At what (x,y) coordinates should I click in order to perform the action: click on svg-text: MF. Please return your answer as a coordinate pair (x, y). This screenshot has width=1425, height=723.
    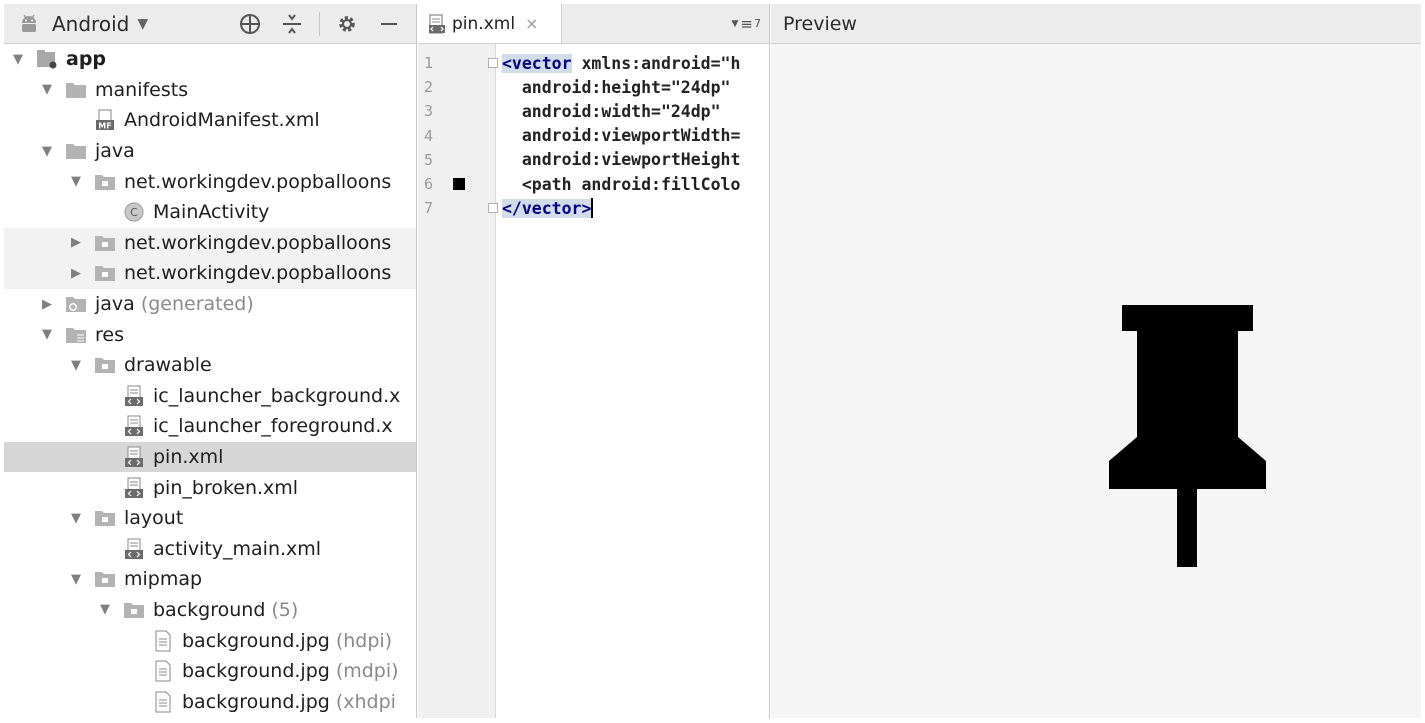
    Looking at the image, I should click on (104, 126).